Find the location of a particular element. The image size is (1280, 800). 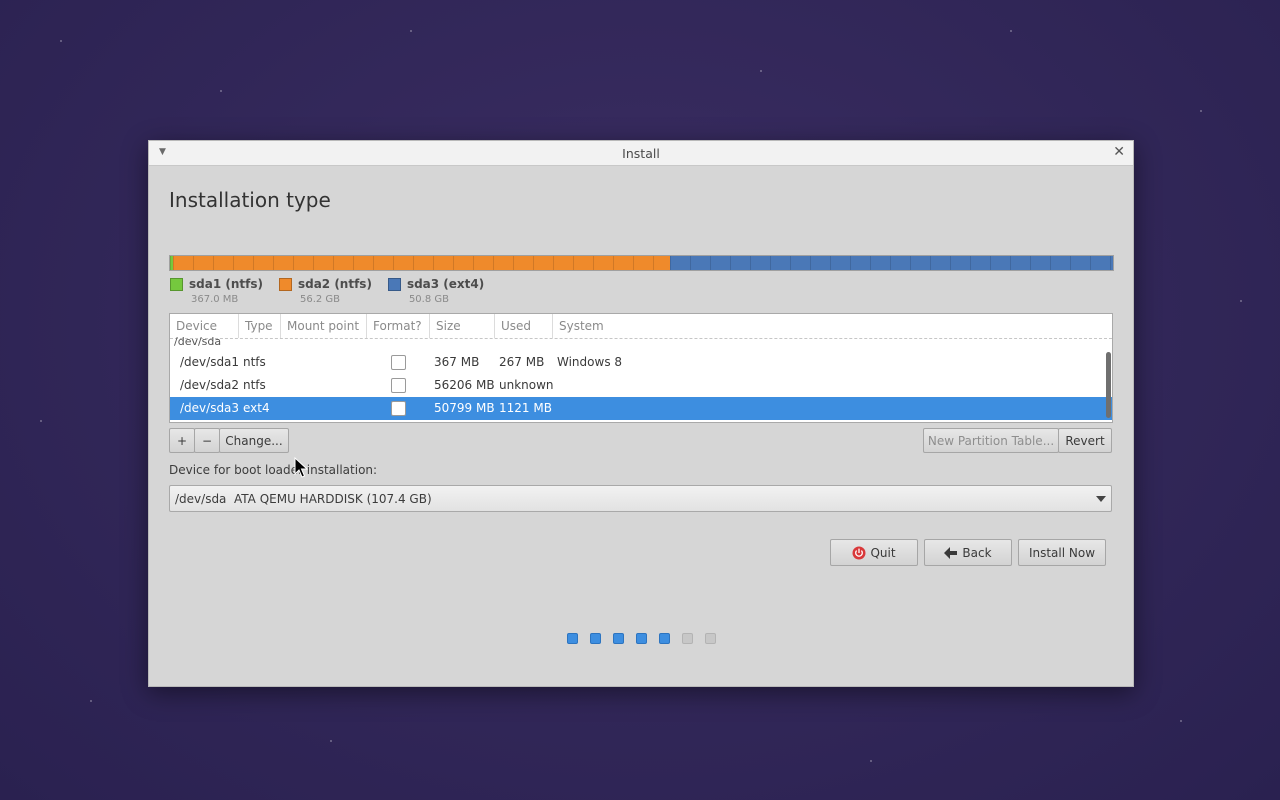

column-header-device: Device is located at coordinates (196, 326).